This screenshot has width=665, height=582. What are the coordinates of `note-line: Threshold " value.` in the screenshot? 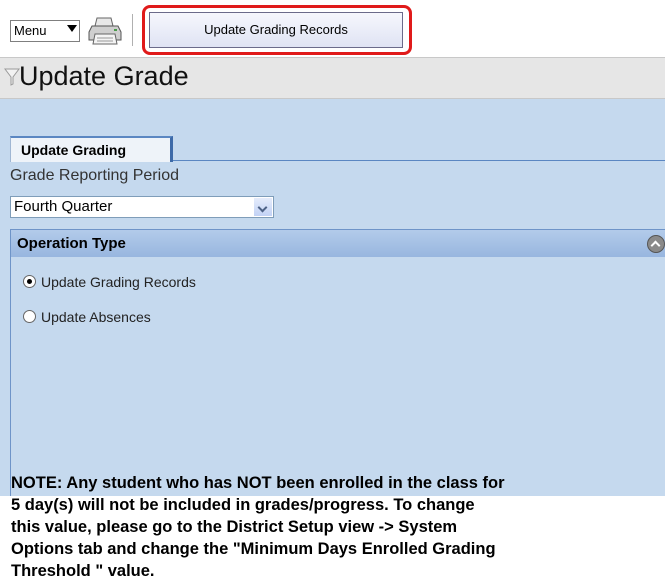 It's located at (83, 571).